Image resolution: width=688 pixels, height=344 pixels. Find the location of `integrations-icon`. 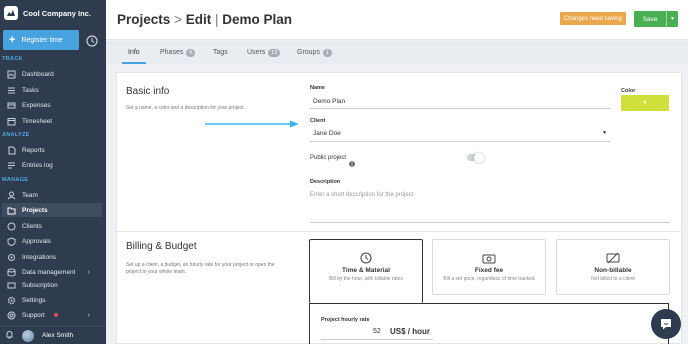

integrations-icon is located at coordinates (11, 257).